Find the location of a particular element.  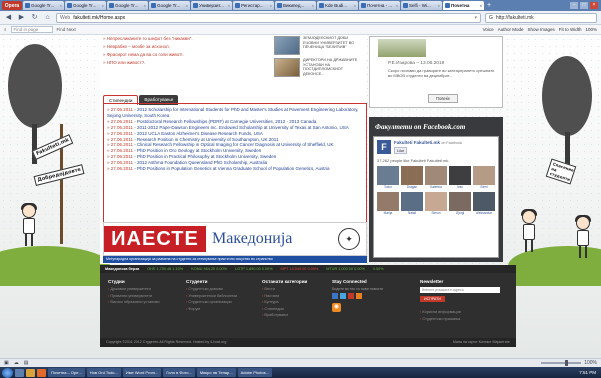

reload-icon: ↻ is located at coordinates (34, 17).